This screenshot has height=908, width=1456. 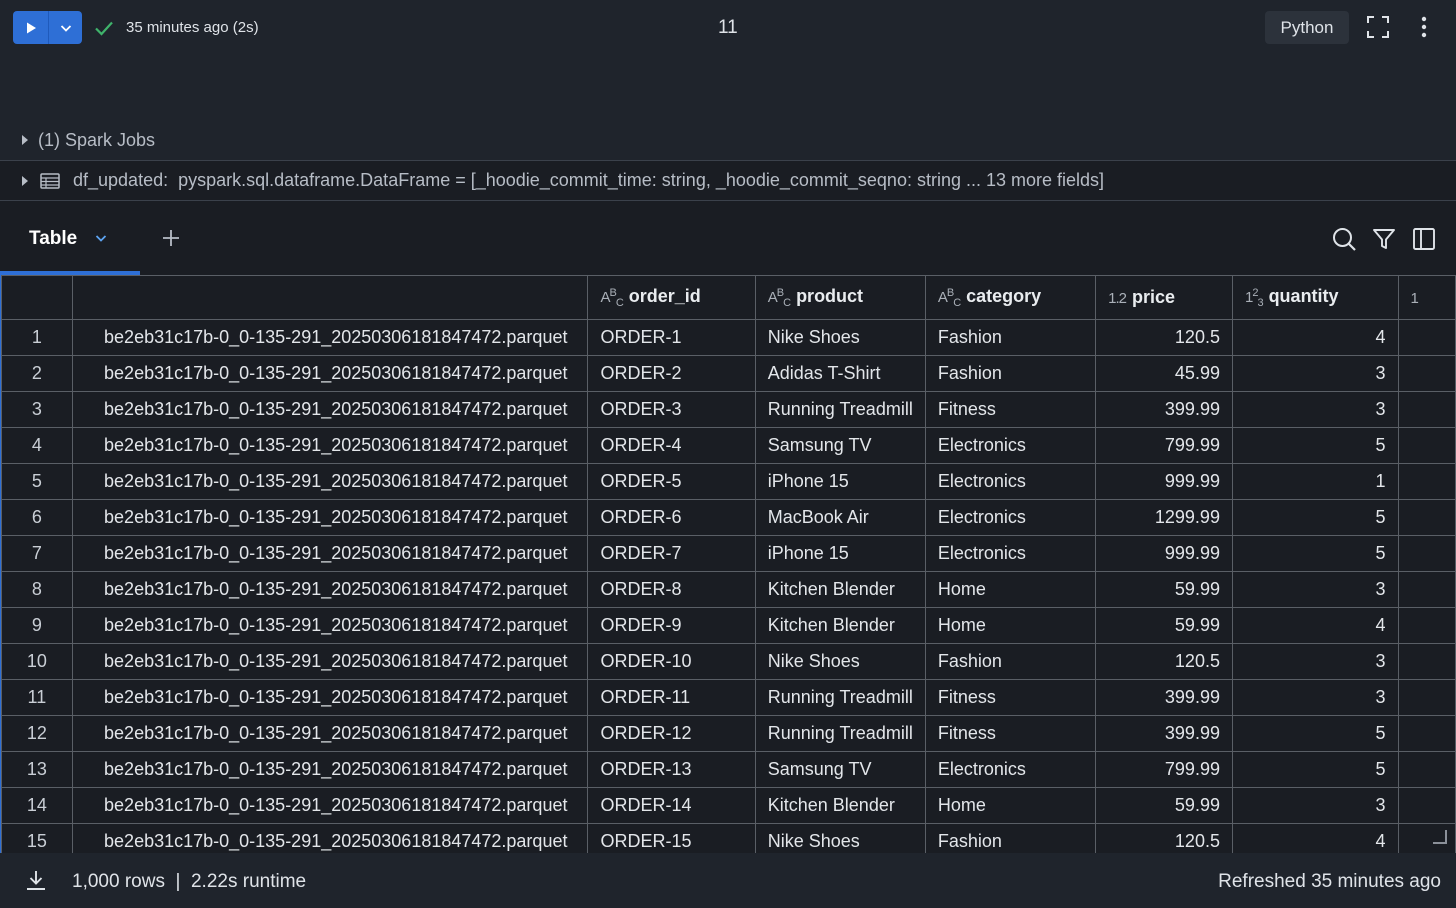 What do you see at coordinates (53, 238) in the screenshot?
I see `tab-table-label: Table` at bounding box center [53, 238].